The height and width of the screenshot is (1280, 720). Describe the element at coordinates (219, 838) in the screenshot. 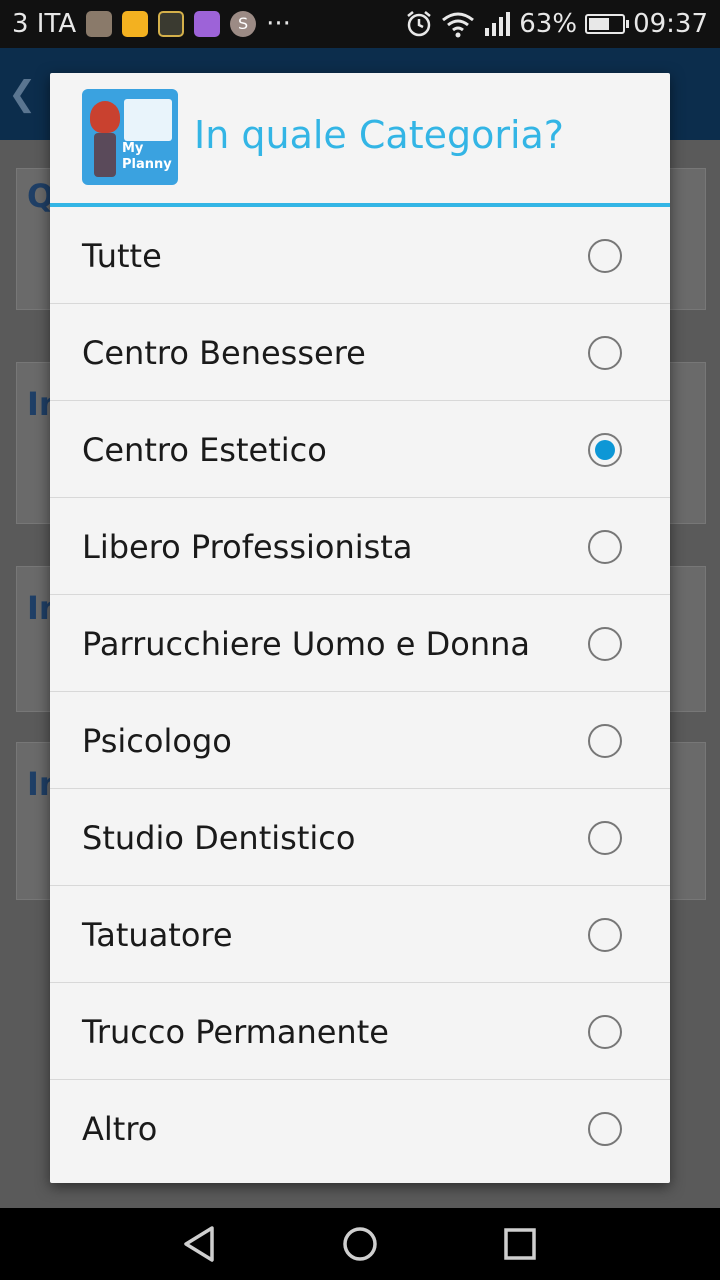

I see `category-option-label: Studio Dentistico` at that location.